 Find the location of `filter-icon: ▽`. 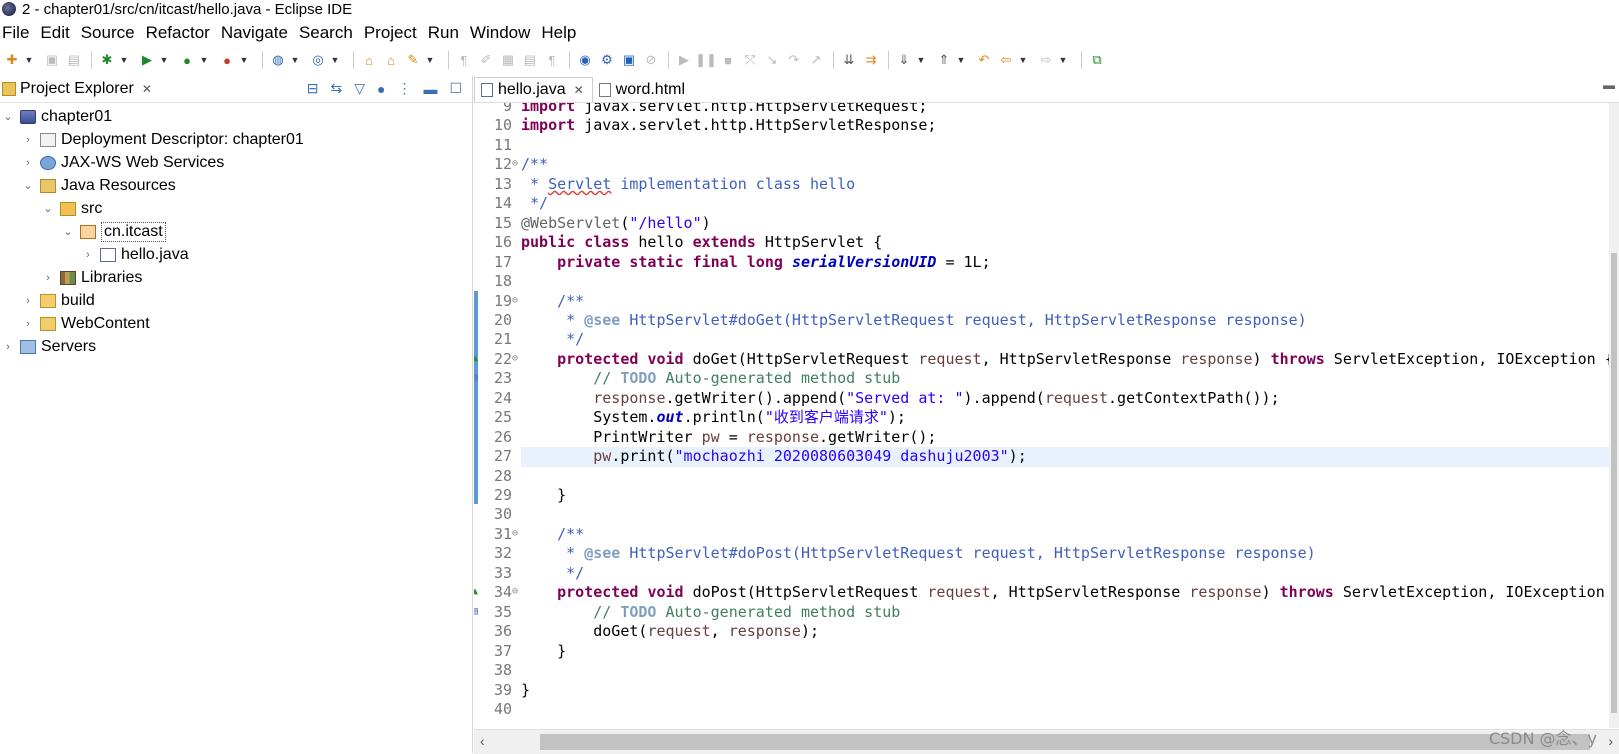

filter-icon: ▽ is located at coordinates (359, 88).